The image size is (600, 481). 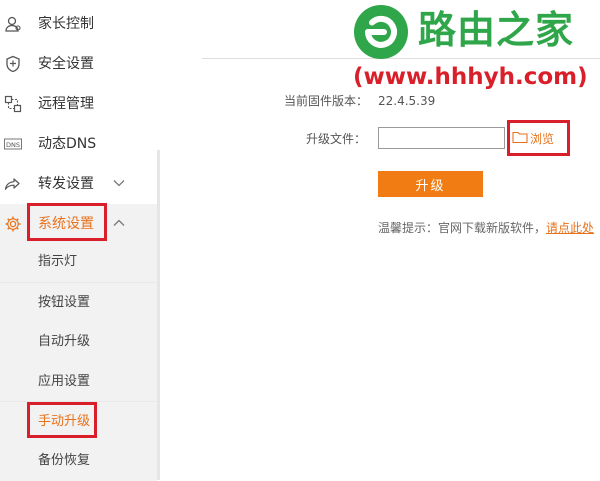 I want to click on sidebar-item-security: 安全设置, so click(x=78, y=64).